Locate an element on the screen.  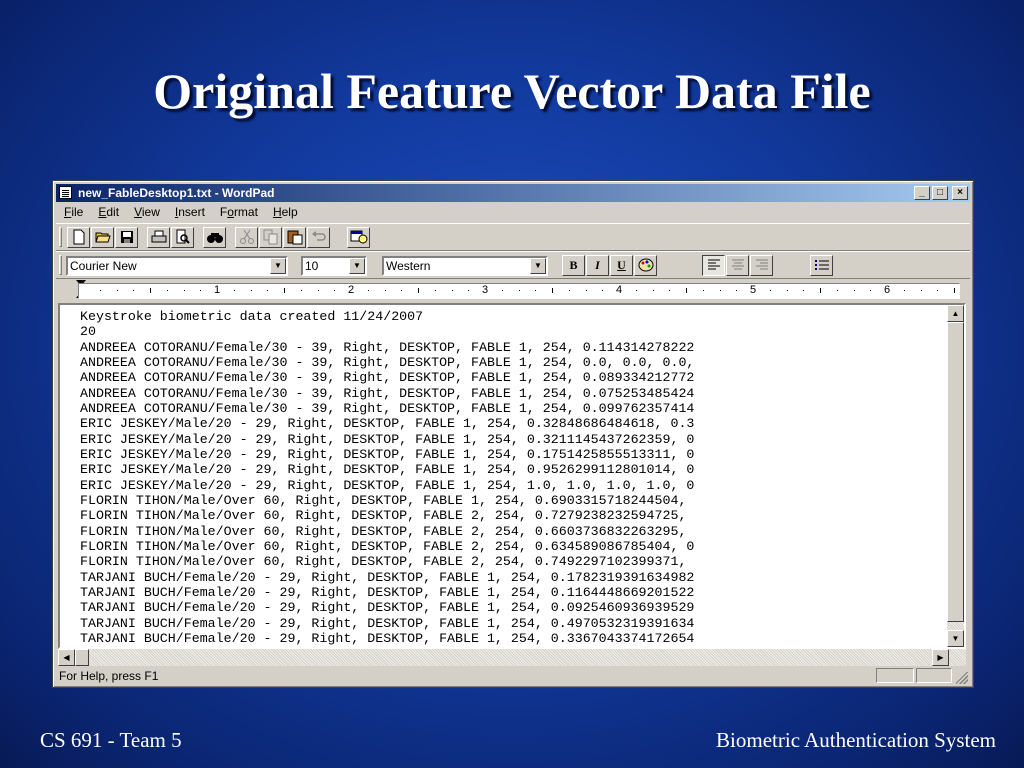
scroll-left-button: ◀ is located at coordinates (66, 657).